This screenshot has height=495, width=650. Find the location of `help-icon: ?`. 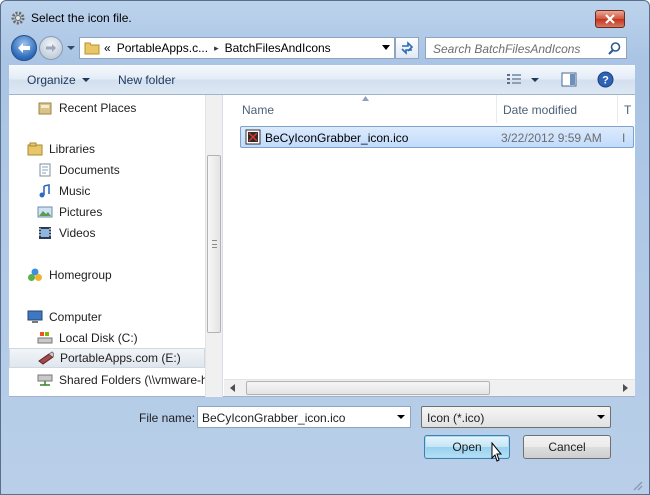

help-icon: ? is located at coordinates (605, 79).